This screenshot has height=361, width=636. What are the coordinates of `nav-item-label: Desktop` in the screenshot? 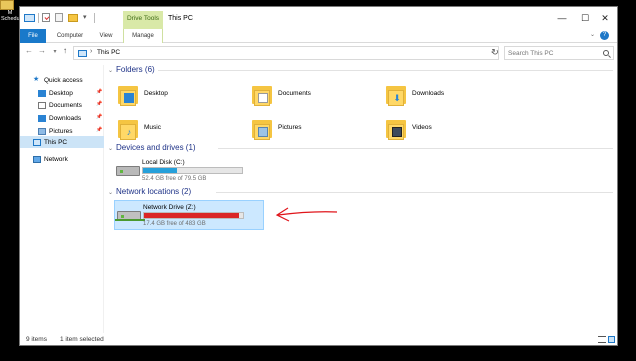 It's located at (61, 93).